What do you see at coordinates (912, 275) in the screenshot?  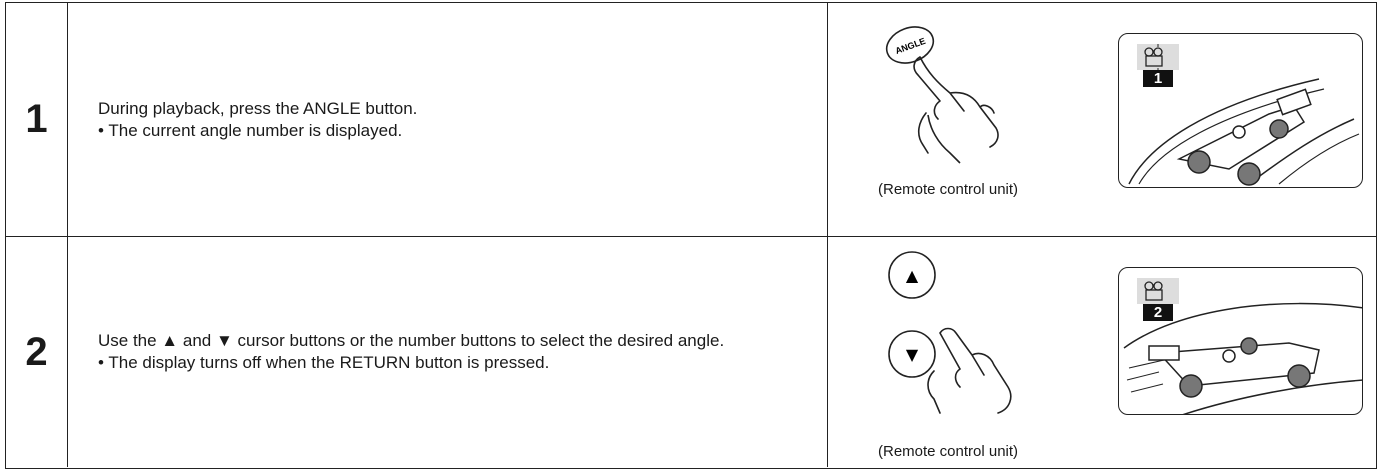 I see `cursor-up-icon: ▲` at bounding box center [912, 275].